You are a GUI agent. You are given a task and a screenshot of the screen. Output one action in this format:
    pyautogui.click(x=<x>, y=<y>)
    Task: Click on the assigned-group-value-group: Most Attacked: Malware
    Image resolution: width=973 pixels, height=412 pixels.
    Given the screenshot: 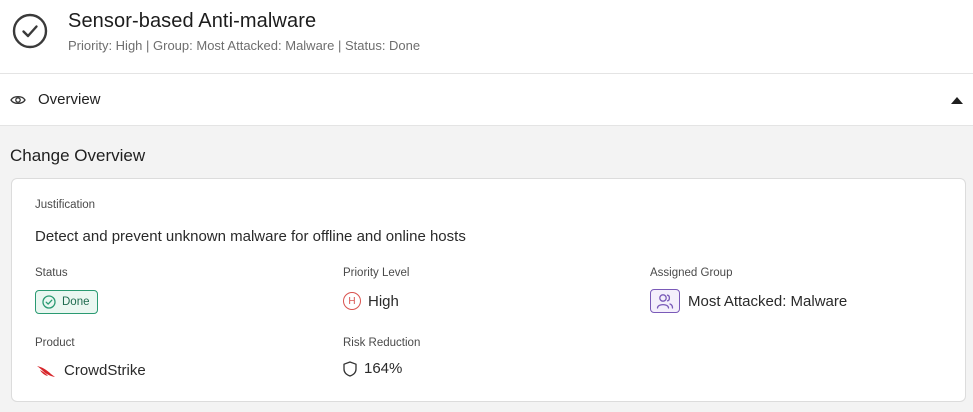 What is the action you would take?
    pyautogui.click(x=748, y=301)
    